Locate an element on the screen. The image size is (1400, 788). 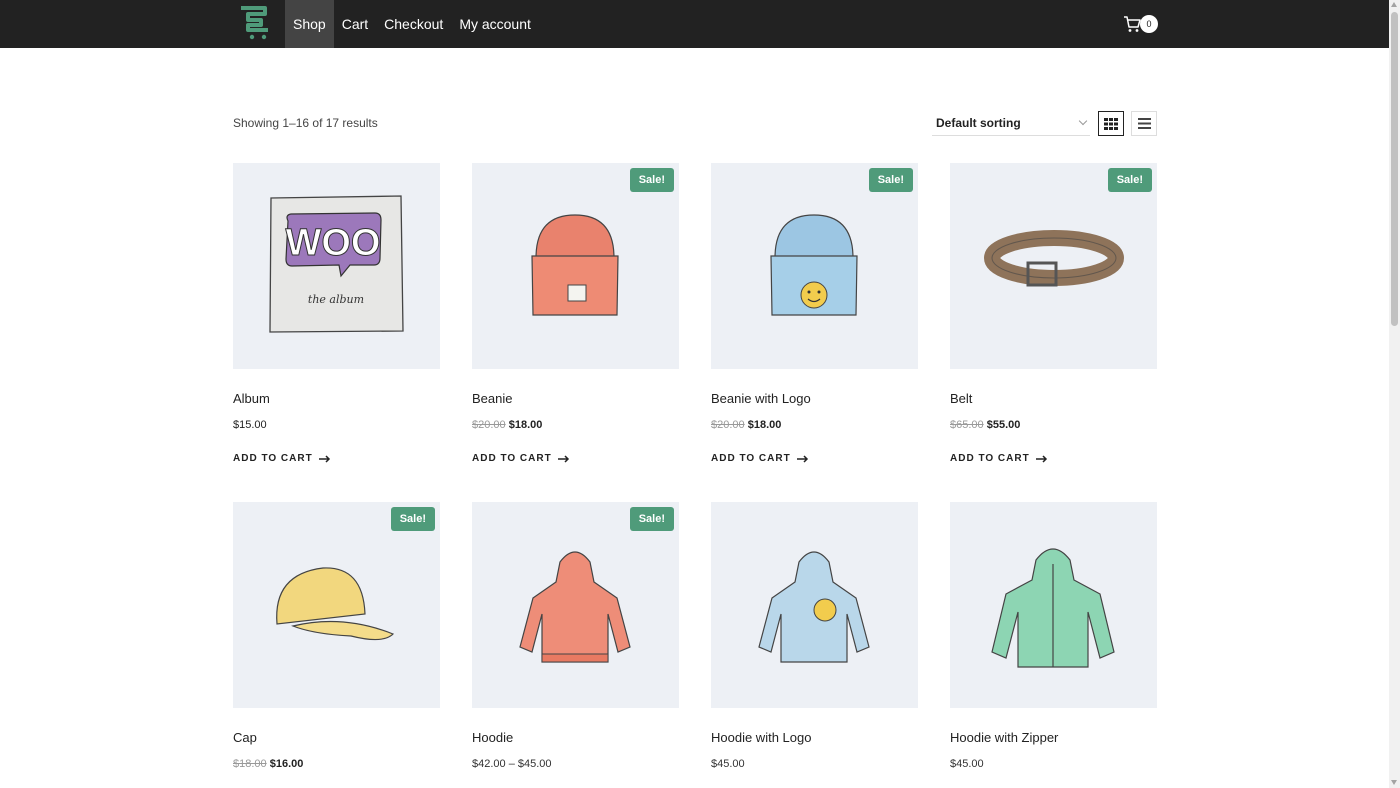
nav-item-cart: Cart is located at coordinates (355, 24).